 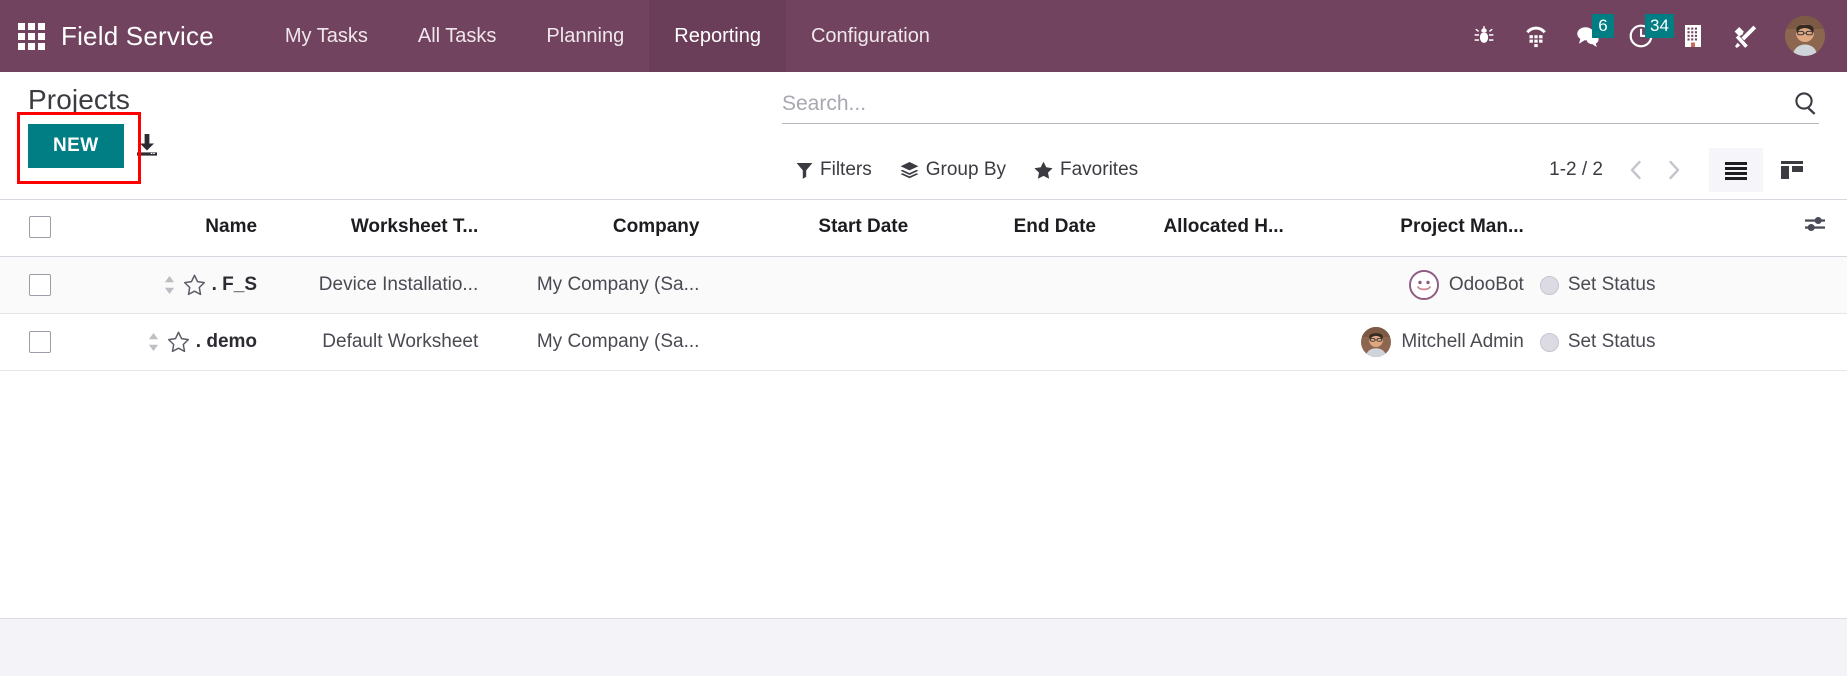 I want to click on column-header-name: Name, so click(x=172, y=228).